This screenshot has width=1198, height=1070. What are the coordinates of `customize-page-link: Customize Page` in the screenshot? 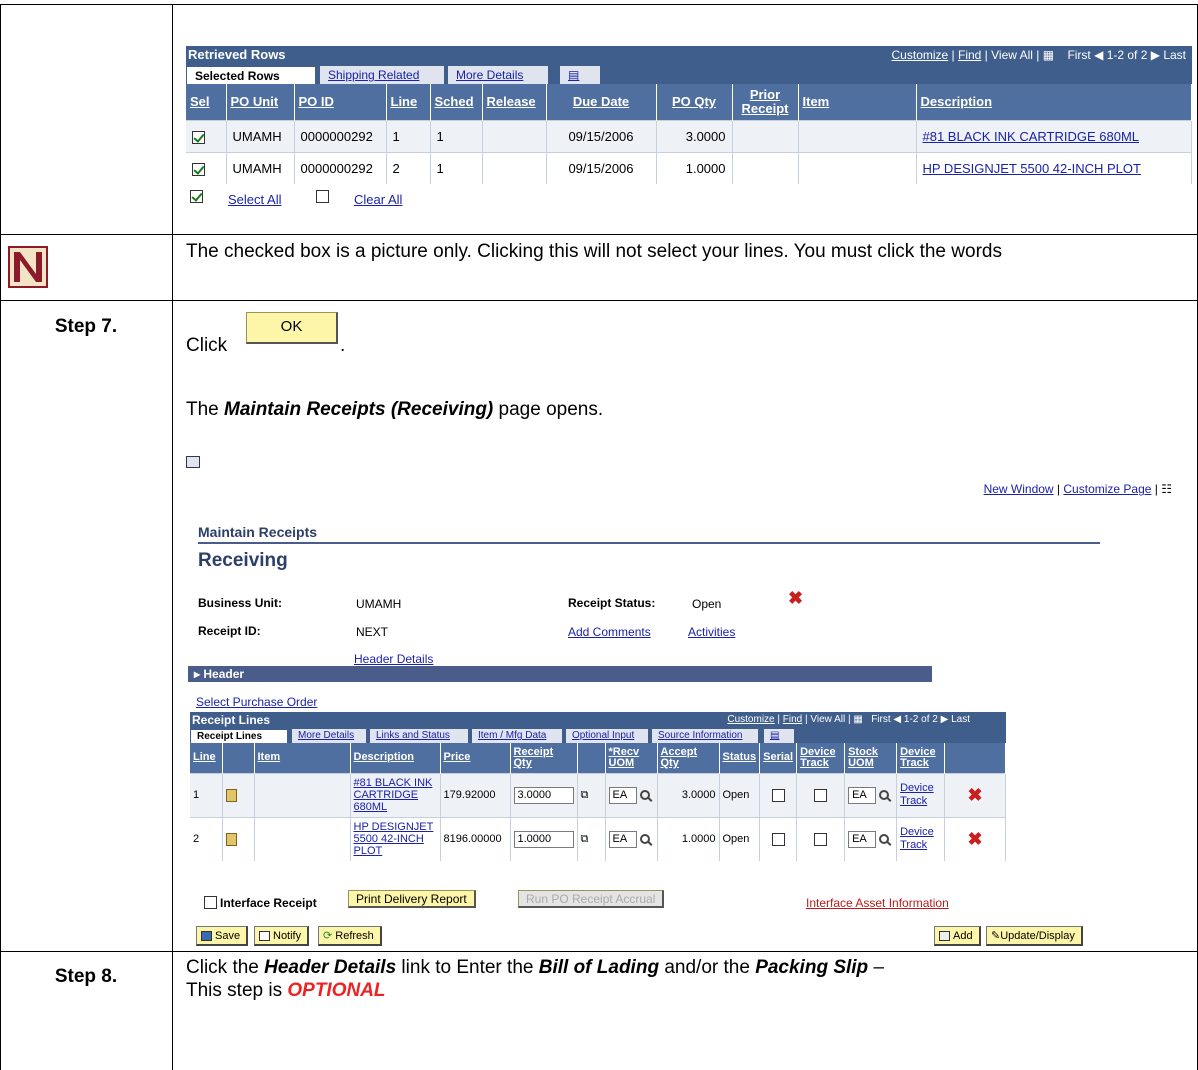 It's located at (1107, 489).